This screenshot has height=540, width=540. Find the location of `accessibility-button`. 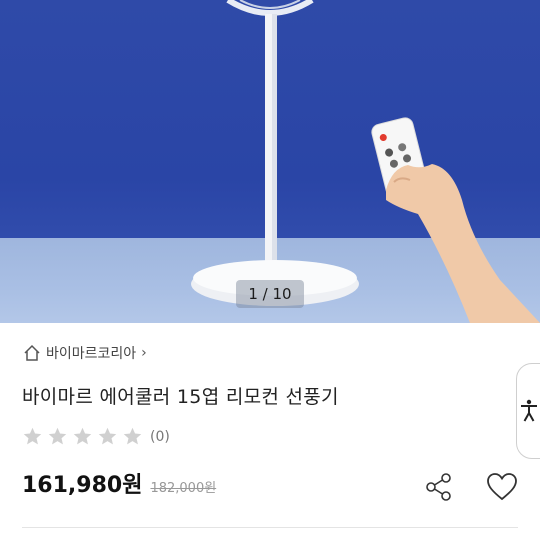

accessibility-button is located at coordinates (528, 411).